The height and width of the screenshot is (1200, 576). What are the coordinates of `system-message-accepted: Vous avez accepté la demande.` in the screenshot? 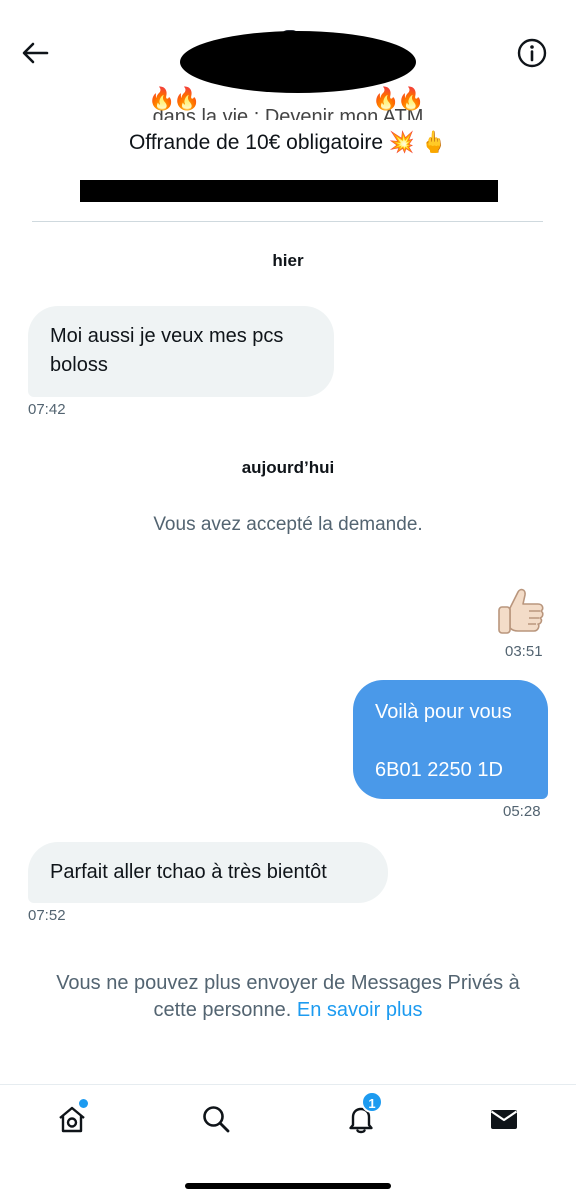 It's located at (288, 524).